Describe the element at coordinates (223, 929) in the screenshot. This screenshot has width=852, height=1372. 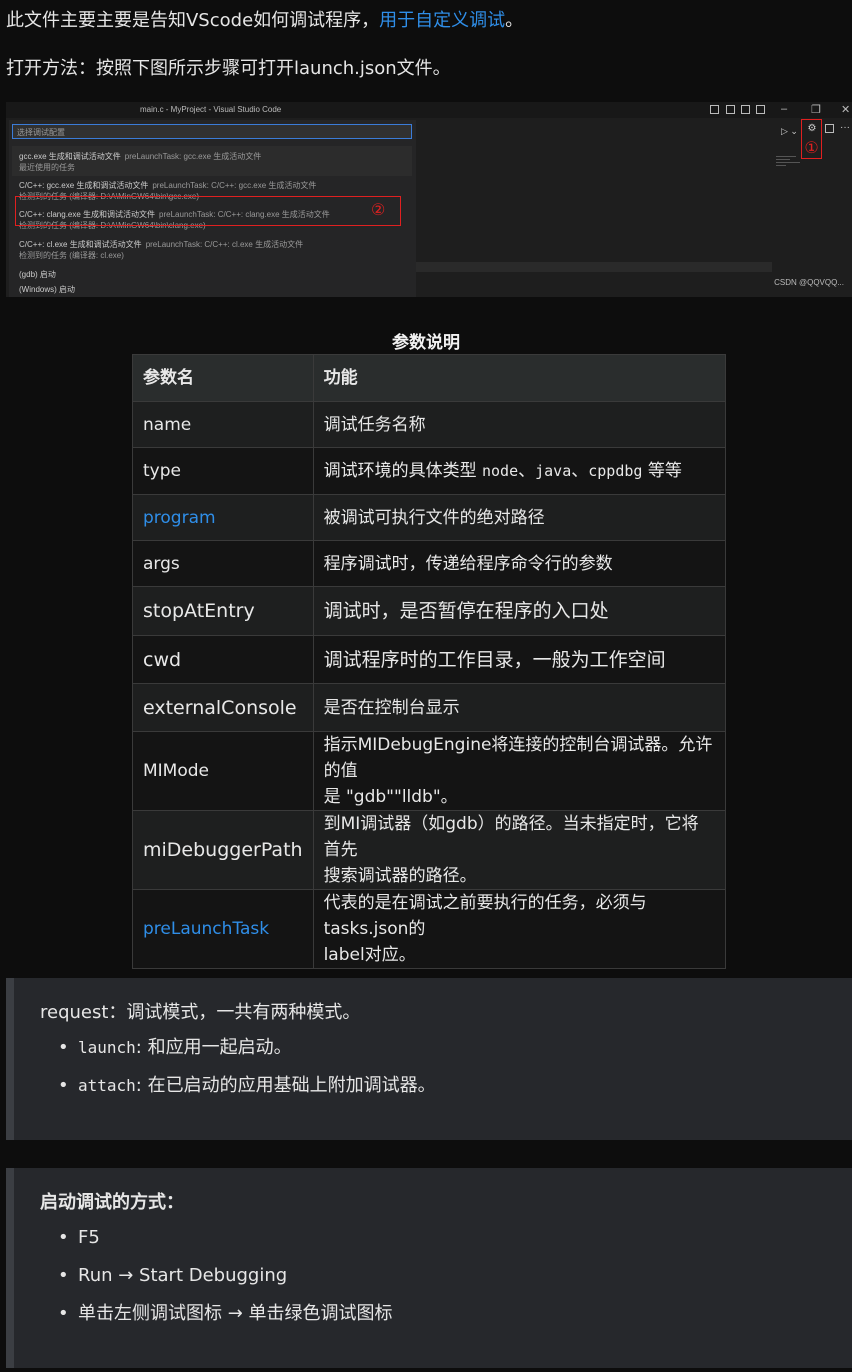
I see `param-name-link: preLaunchTask` at that location.